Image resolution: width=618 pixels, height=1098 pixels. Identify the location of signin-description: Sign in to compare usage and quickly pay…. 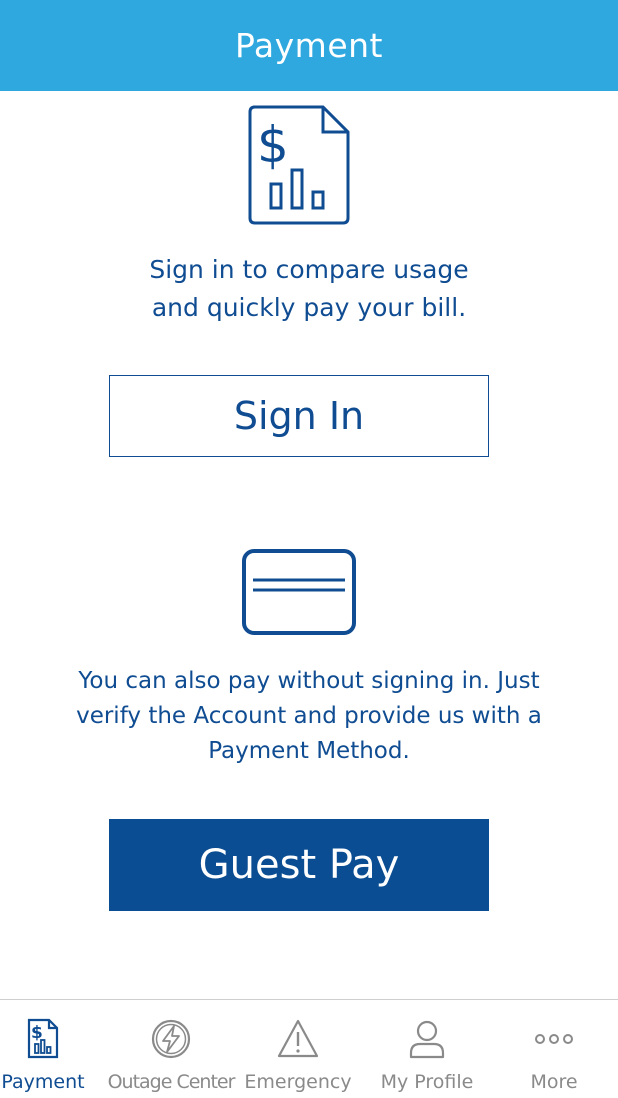
(309, 289).